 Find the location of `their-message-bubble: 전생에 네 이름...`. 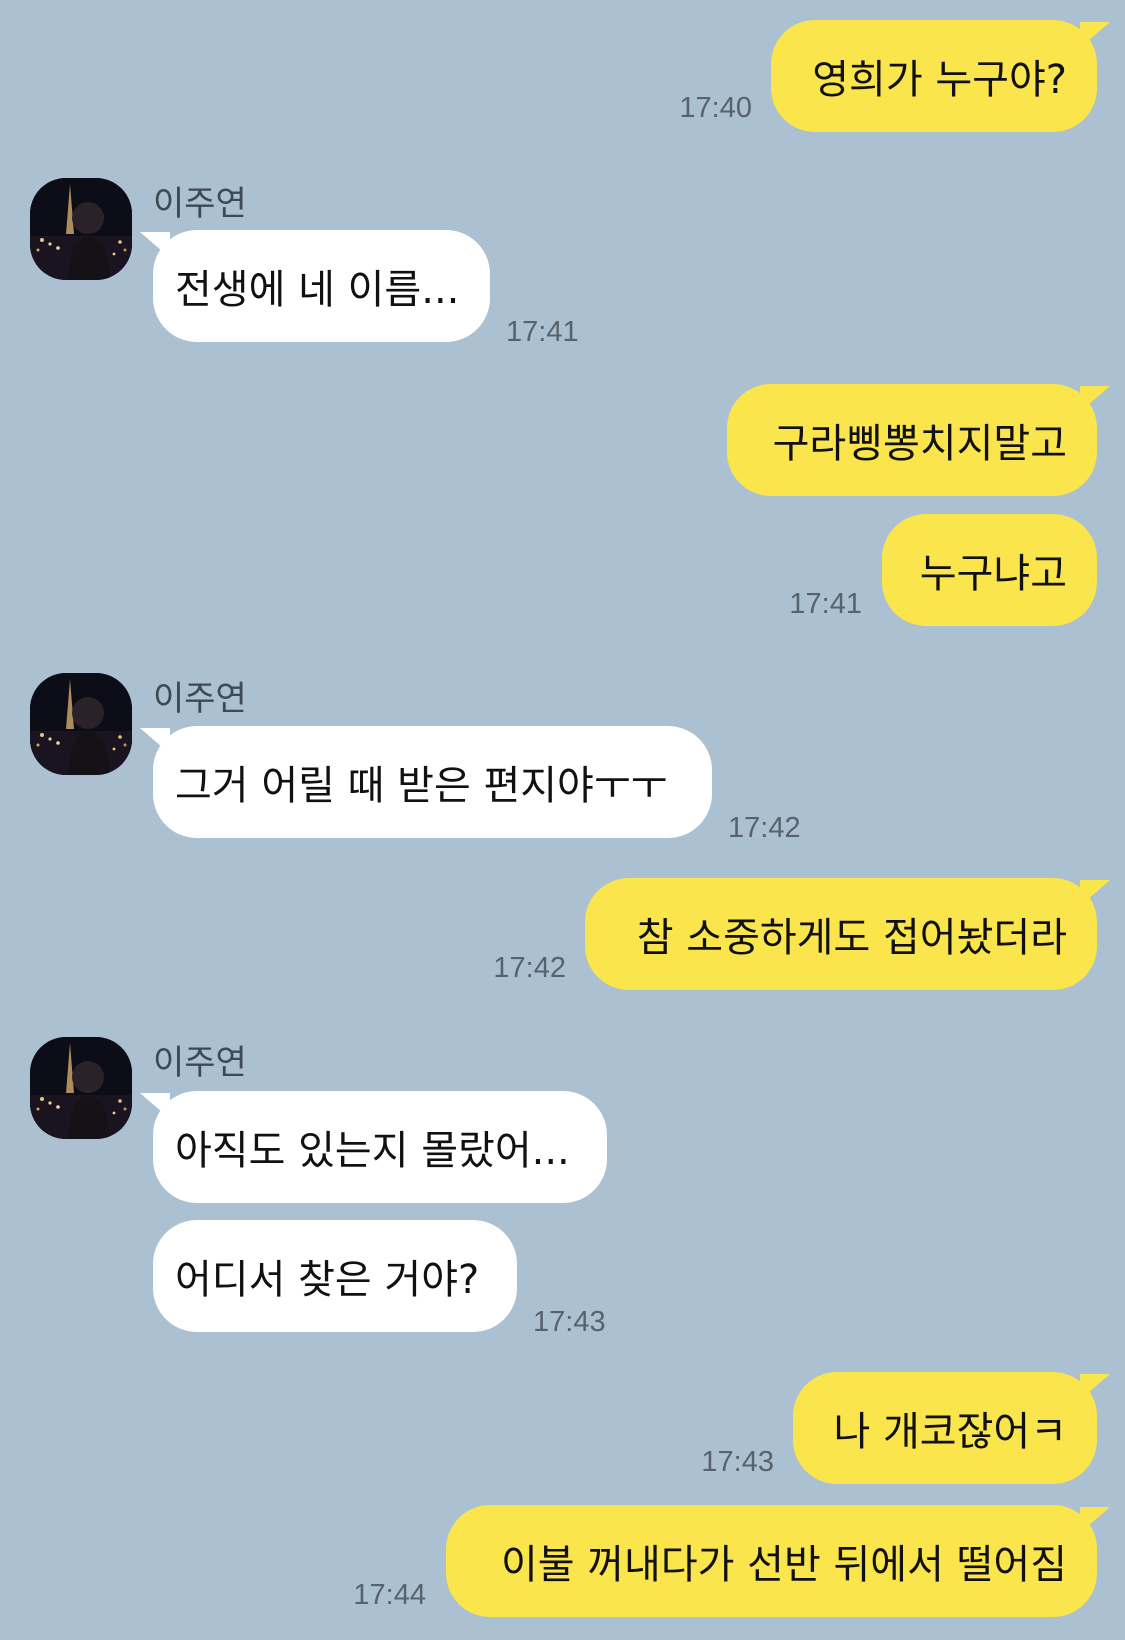

their-message-bubble: 전생에 네 이름... is located at coordinates (321, 286).